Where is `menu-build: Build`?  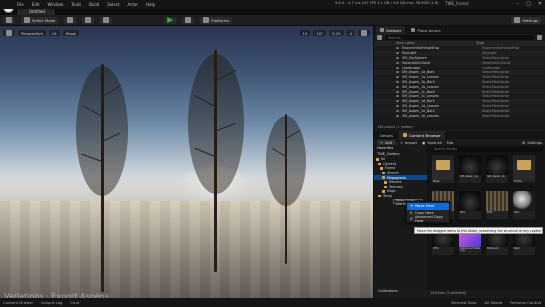
menu-build: Build is located at coordinates (94, 4).